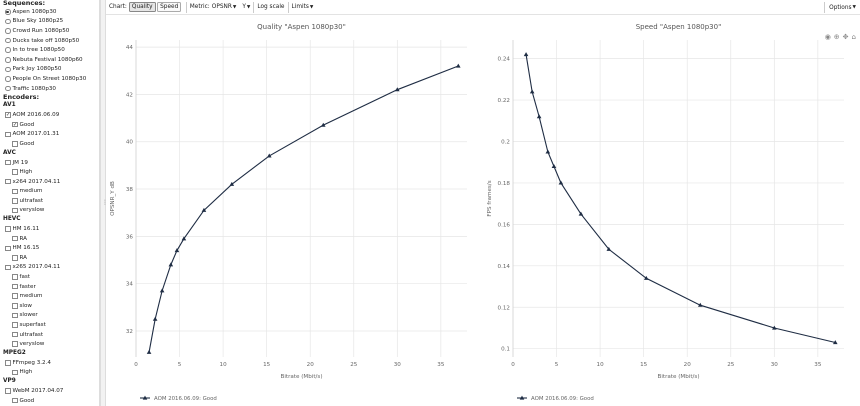  What do you see at coordinates (49, 79) in the screenshot?
I see `sequence-item: People On Street 1080p30` at bounding box center [49, 79].